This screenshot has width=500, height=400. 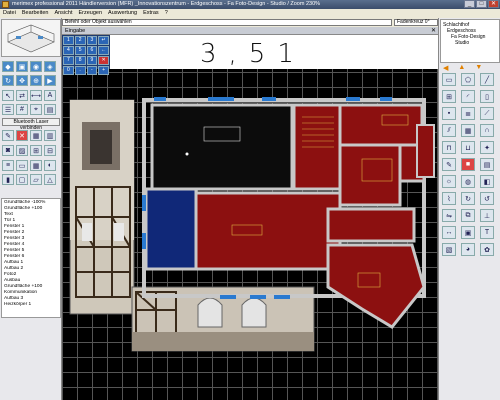 I want to click on stairs-icon: ≡, so click(x=8, y=165).